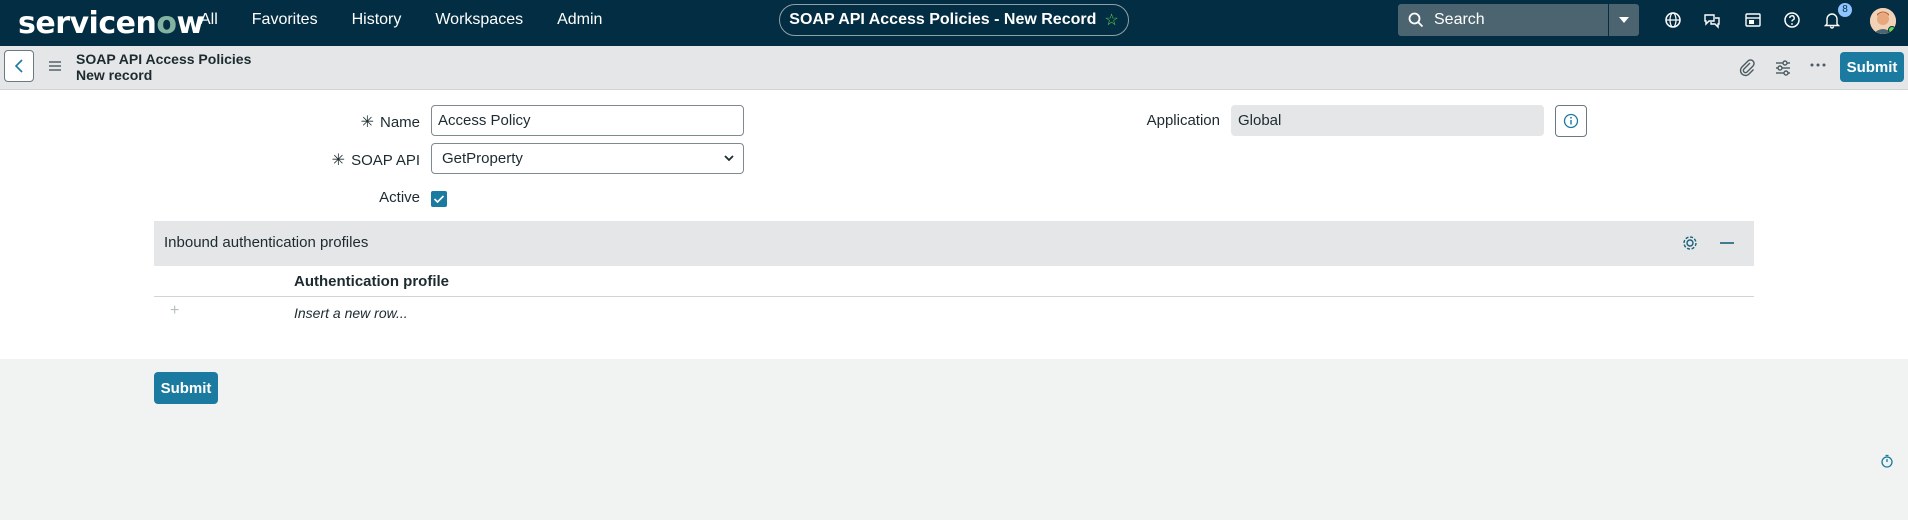 This screenshot has height=520, width=1908. What do you see at coordinates (1872, 67) in the screenshot?
I see `submit-button-header: Submit` at bounding box center [1872, 67].